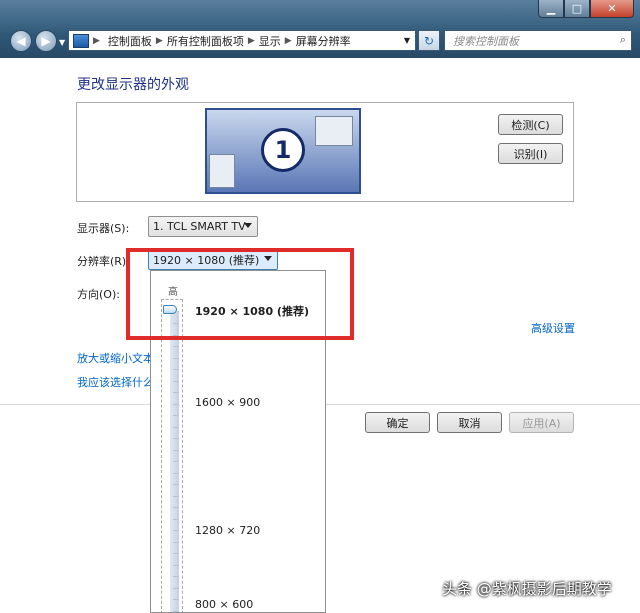 Image resolution: width=640 pixels, height=613 pixels. What do you see at coordinates (527, 589) in the screenshot?
I see `watermark: 头条 @紫枫摄影后期教学` at bounding box center [527, 589].